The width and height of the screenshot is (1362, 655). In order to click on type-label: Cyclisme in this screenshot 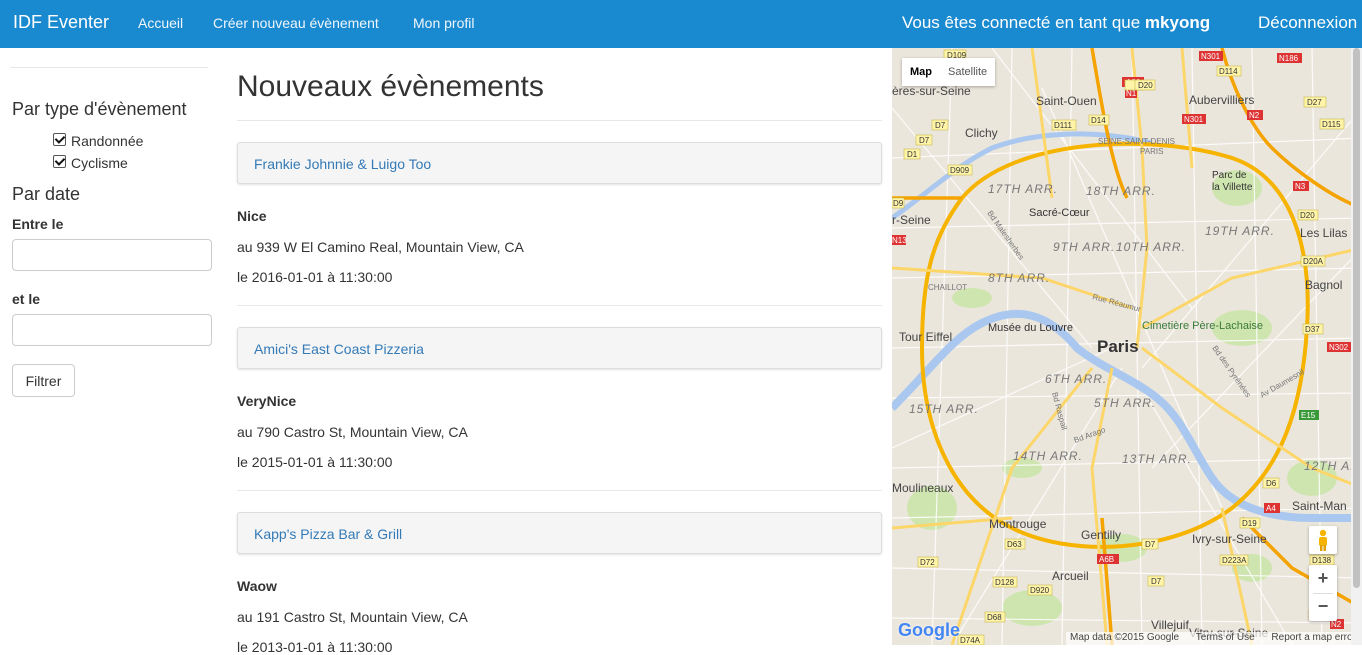, I will do `click(99, 163)`.